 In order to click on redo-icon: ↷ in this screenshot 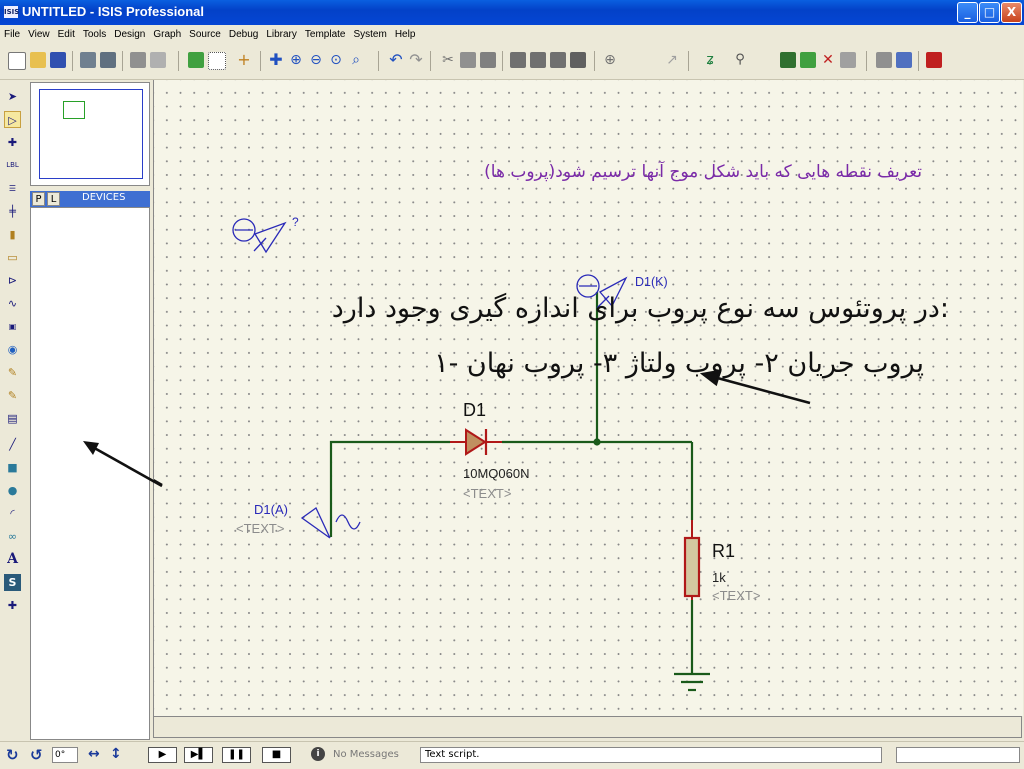, I will do `click(416, 60)`.